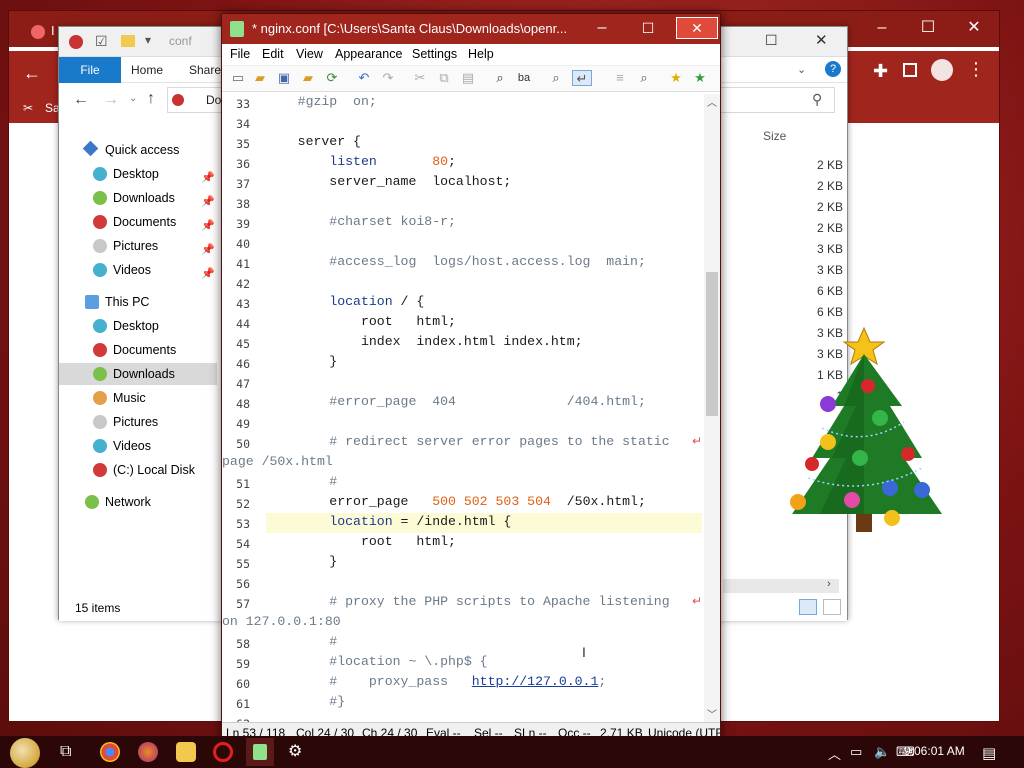 The height and width of the screenshot is (768, 1024). I want to click on firefox-icon, so click(148, 752).